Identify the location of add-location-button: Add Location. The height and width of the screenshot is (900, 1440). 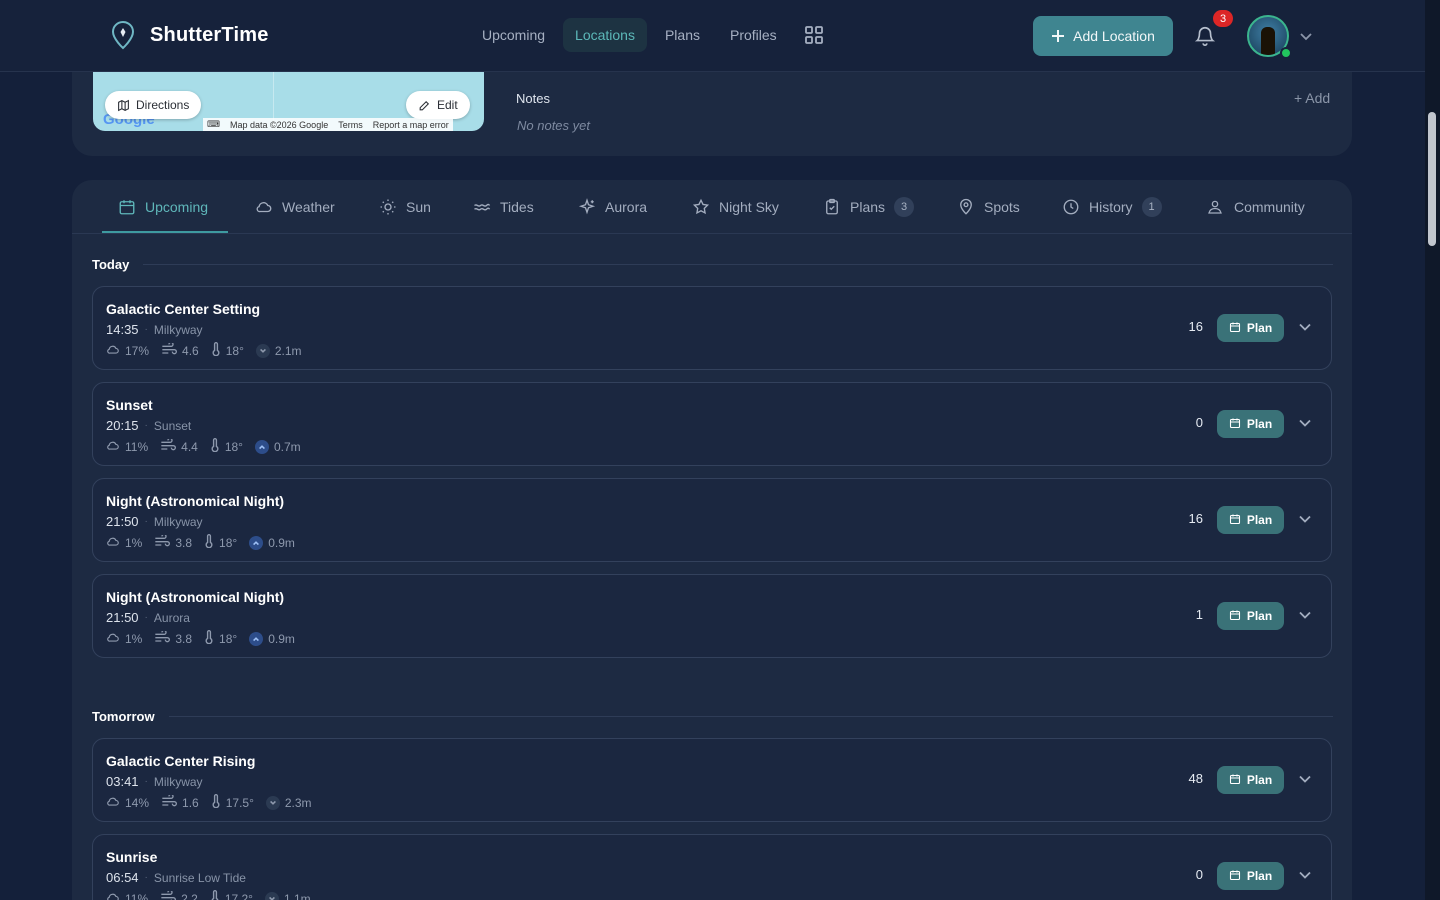
(1103, 36).